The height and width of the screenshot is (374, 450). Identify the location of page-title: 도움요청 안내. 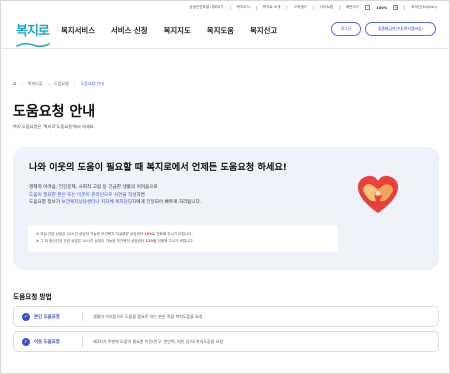
(54, 112).